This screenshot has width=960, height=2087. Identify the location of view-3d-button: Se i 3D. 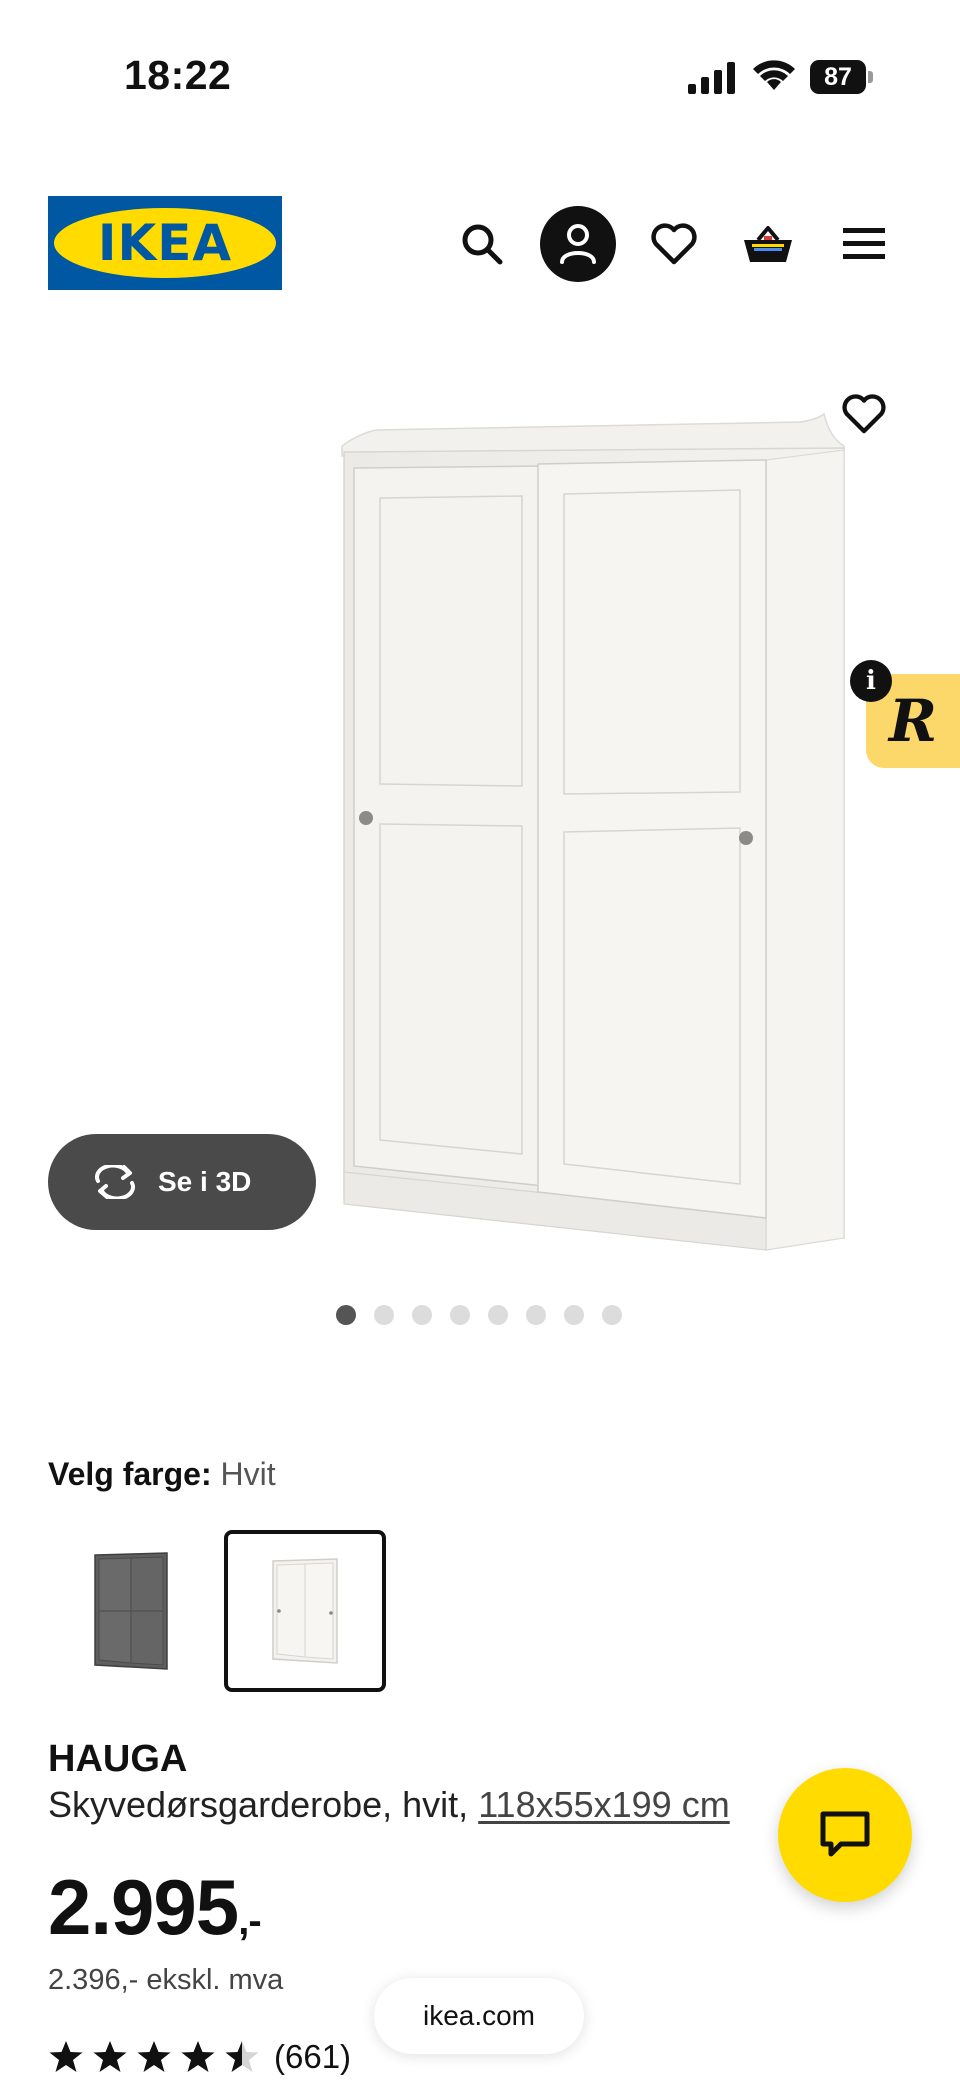
(182, 1182).